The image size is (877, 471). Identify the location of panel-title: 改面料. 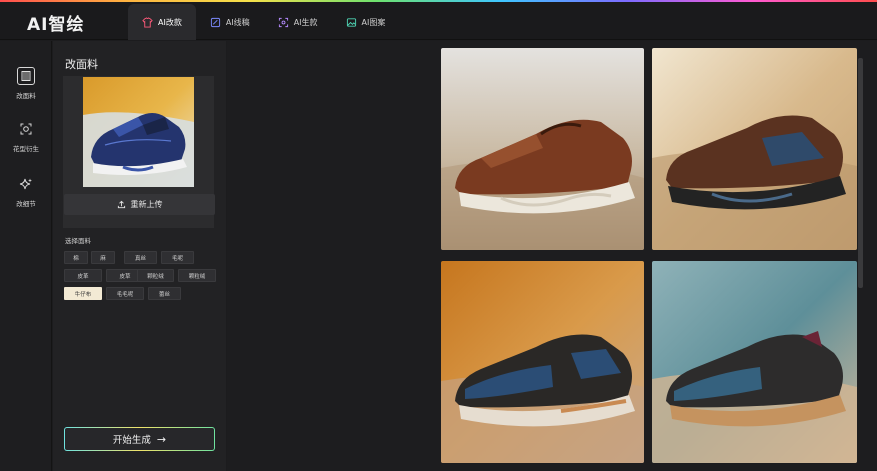
(81, 64).